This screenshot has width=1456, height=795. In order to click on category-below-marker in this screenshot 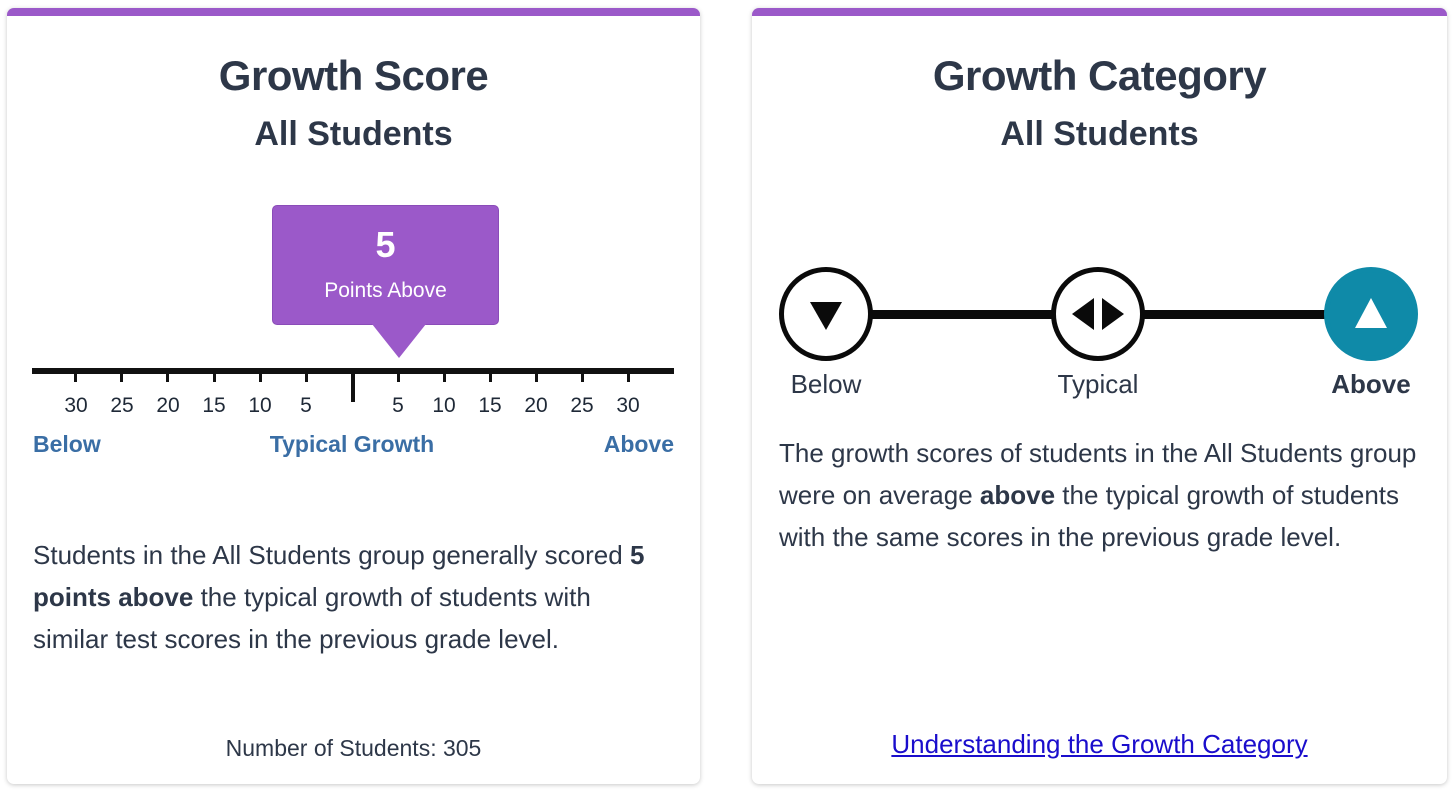, I will do `click(826, 314)`.